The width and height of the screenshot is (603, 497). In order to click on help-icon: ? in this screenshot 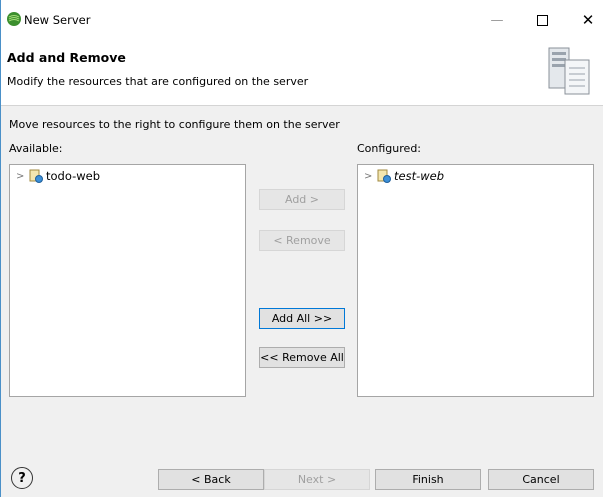, I will do `click(22, 478)`.